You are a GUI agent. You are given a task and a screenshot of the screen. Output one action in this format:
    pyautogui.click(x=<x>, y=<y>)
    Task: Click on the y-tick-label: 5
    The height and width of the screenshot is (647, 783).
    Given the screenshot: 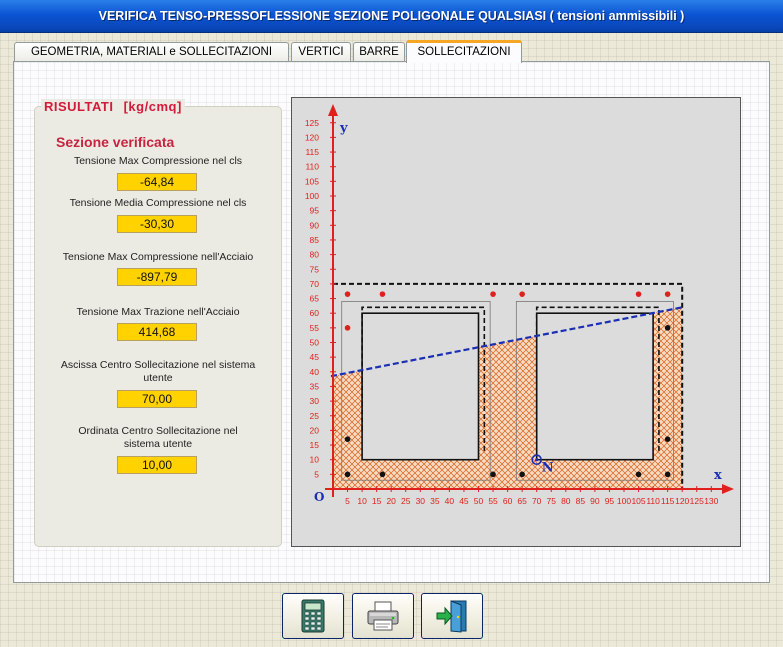 What is the action you would take?
    pyautogui.click(x=316, y=474)
    